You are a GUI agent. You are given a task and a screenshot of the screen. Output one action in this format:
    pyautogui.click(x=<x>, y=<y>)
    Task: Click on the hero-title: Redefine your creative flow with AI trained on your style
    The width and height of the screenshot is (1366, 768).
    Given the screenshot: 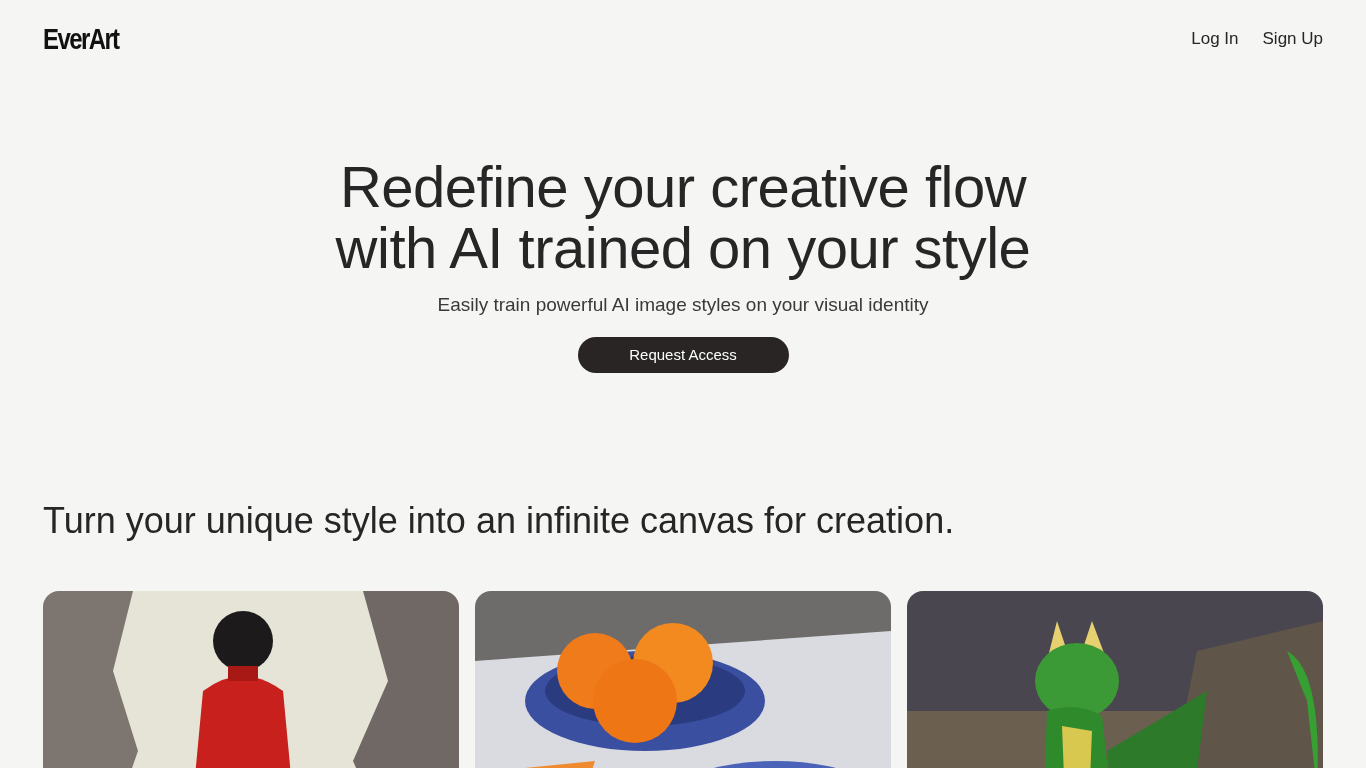 What is the action you would take?
    pyautogui.click(x=683, y=217)
    